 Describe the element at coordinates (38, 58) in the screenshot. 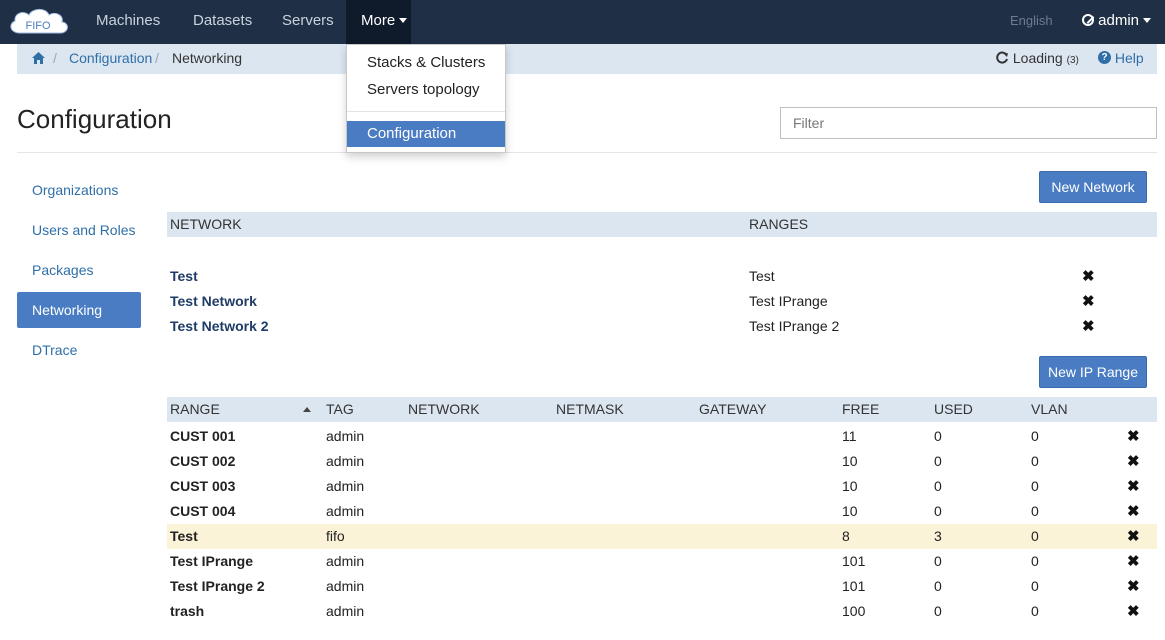

I see `home-icon` at that location.